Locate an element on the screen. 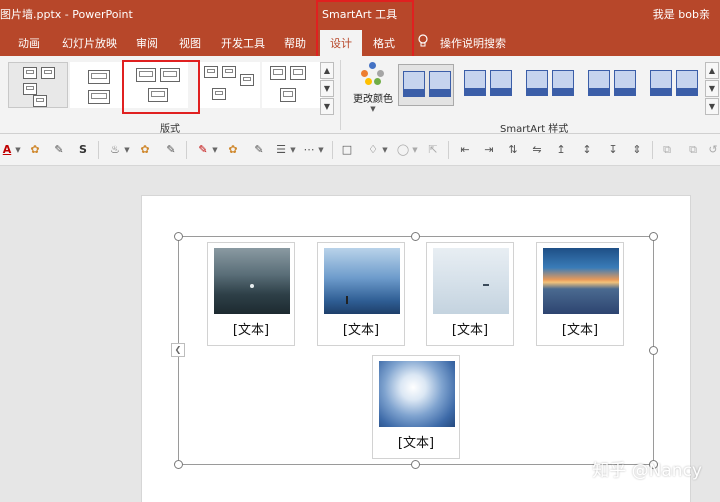 Image resolution: width=720 pixels, height=502 pixels. tab-review: 审阅 is located at coordinates (147, 43).